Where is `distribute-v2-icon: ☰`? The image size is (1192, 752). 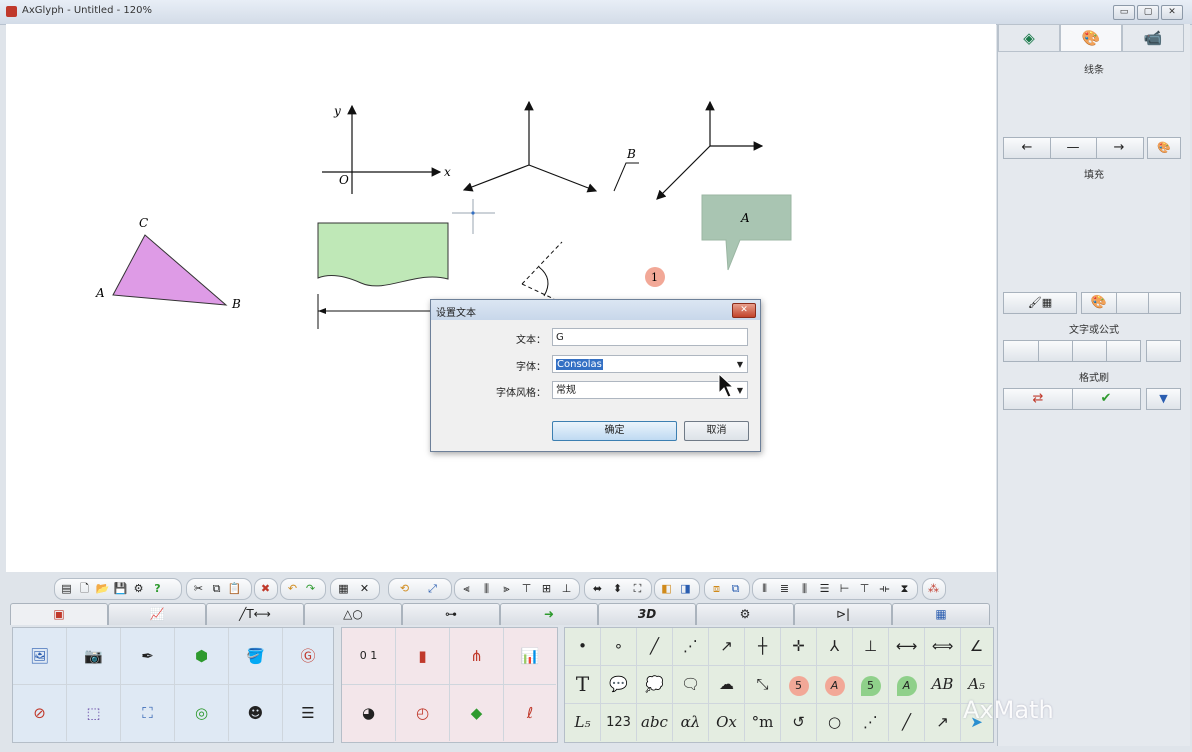 distribute-v2-icon: ☰ is located at coordinates (824, 588).